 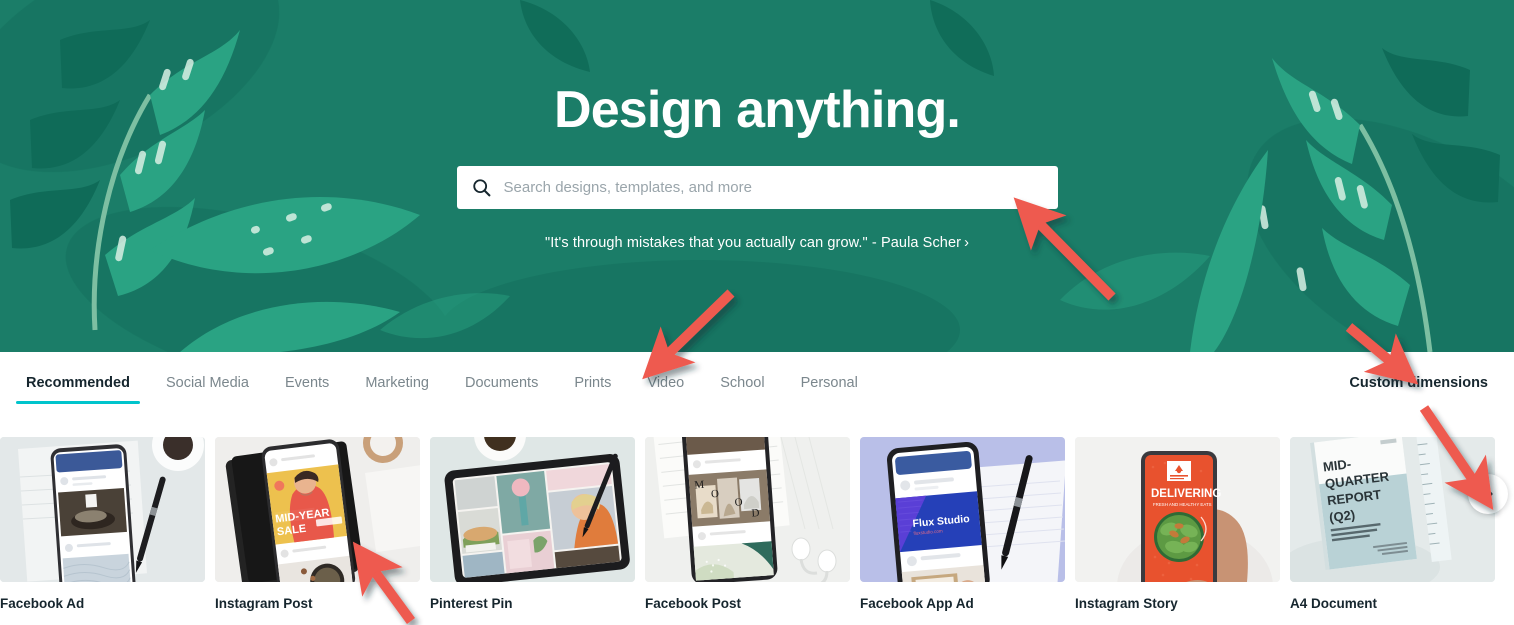 I want to click on card-thumbnail: DELIVERING FRESH AND HEALTHY EATS, so click(x=1177, y=509).